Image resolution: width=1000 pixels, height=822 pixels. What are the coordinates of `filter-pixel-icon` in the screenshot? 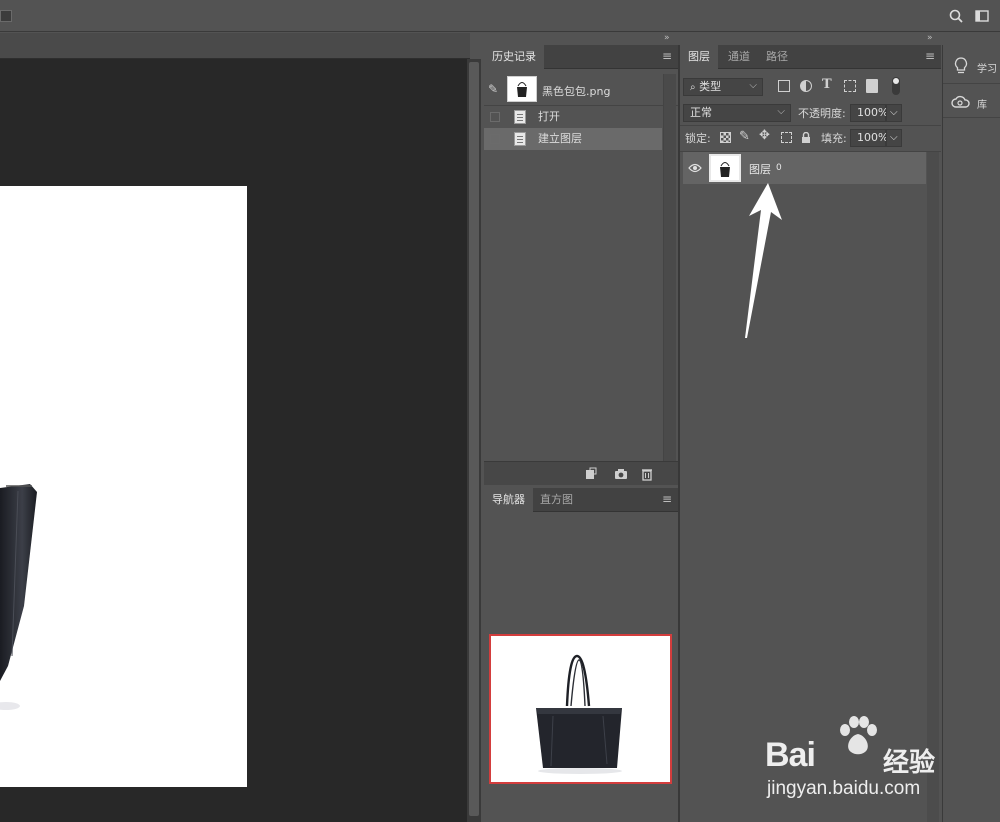 It's located at (784, 86).